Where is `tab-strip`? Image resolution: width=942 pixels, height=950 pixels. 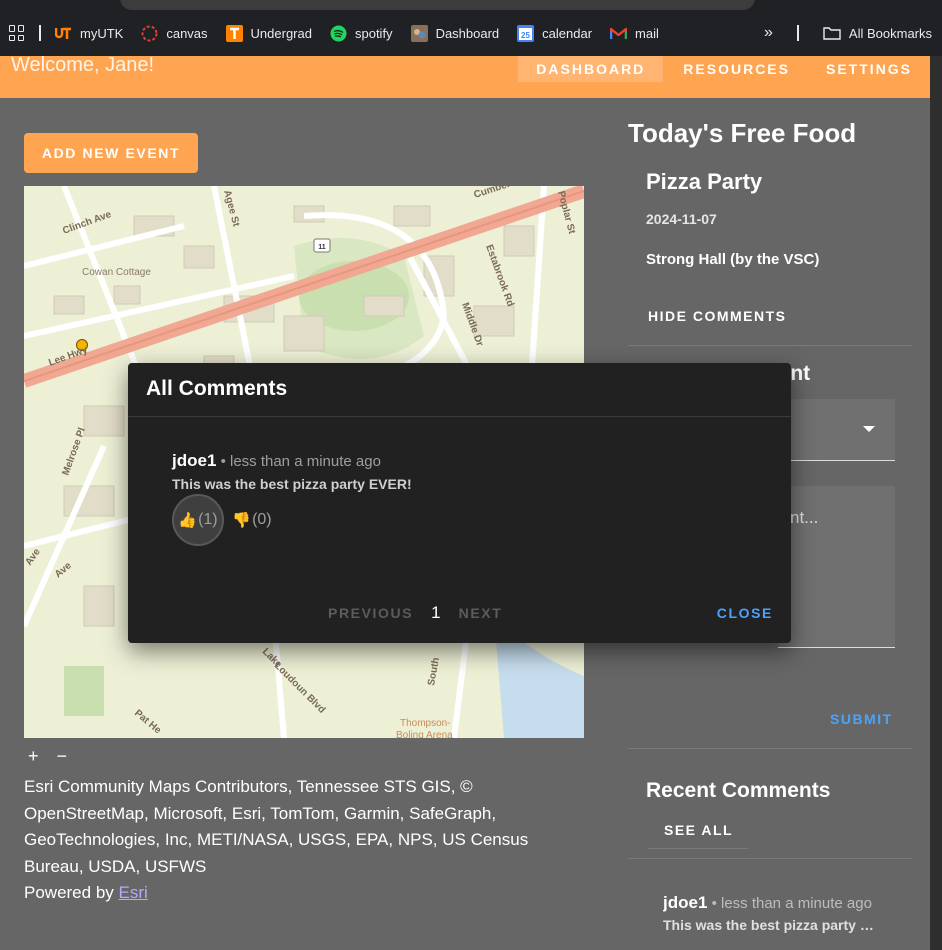
tab-strip is located at coordinates (437, 5).